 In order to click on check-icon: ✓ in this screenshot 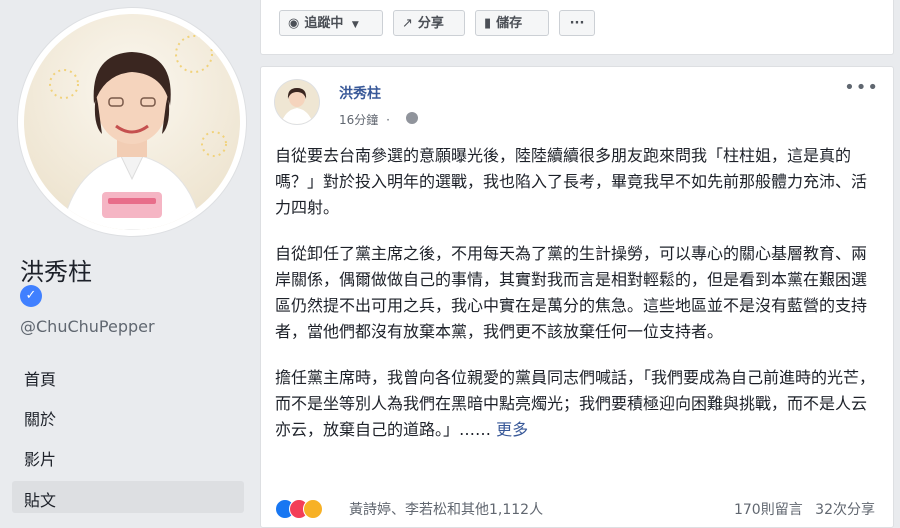, I will do `click(31, 295)`.